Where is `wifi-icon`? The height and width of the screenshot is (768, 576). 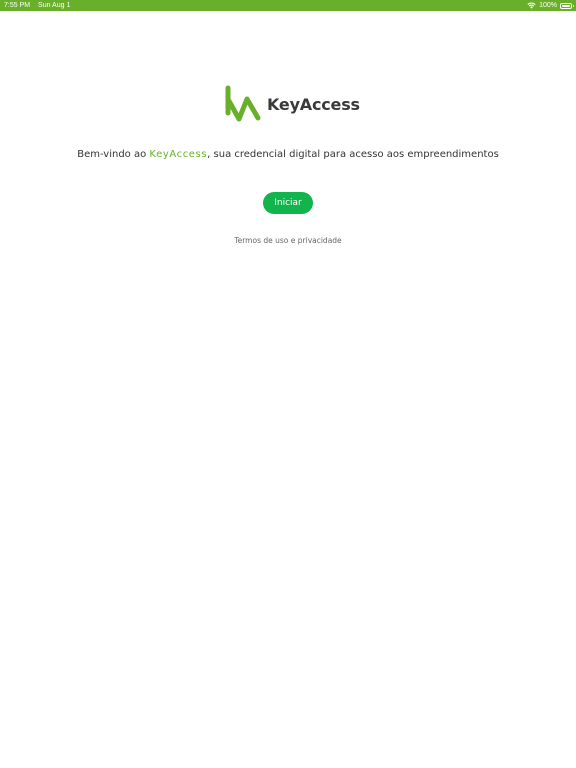 wifi-icon is located at coordinates (531, 5).